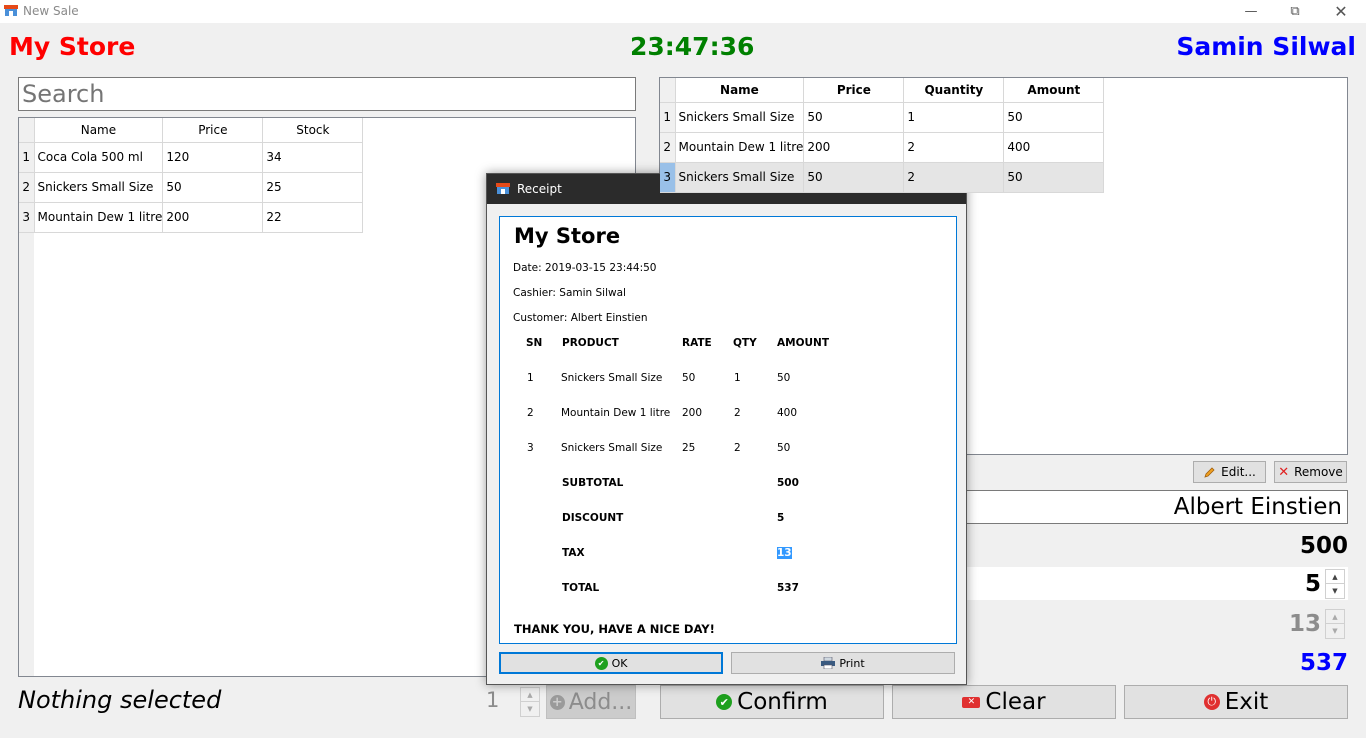 The image size is (1366, 738). I want to click on store-app-icon, so click(503, 188).